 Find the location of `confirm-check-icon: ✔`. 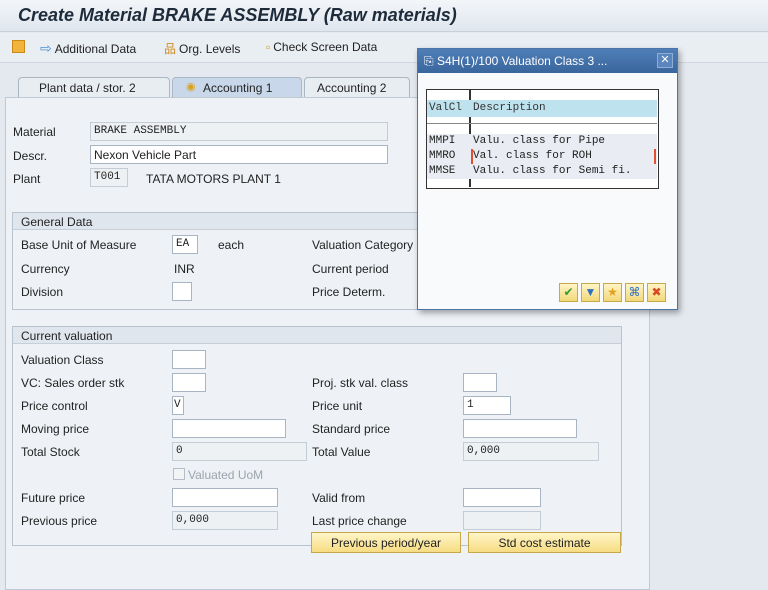

confirm-check-icon: ✔ is located at coordinates (568, 292).